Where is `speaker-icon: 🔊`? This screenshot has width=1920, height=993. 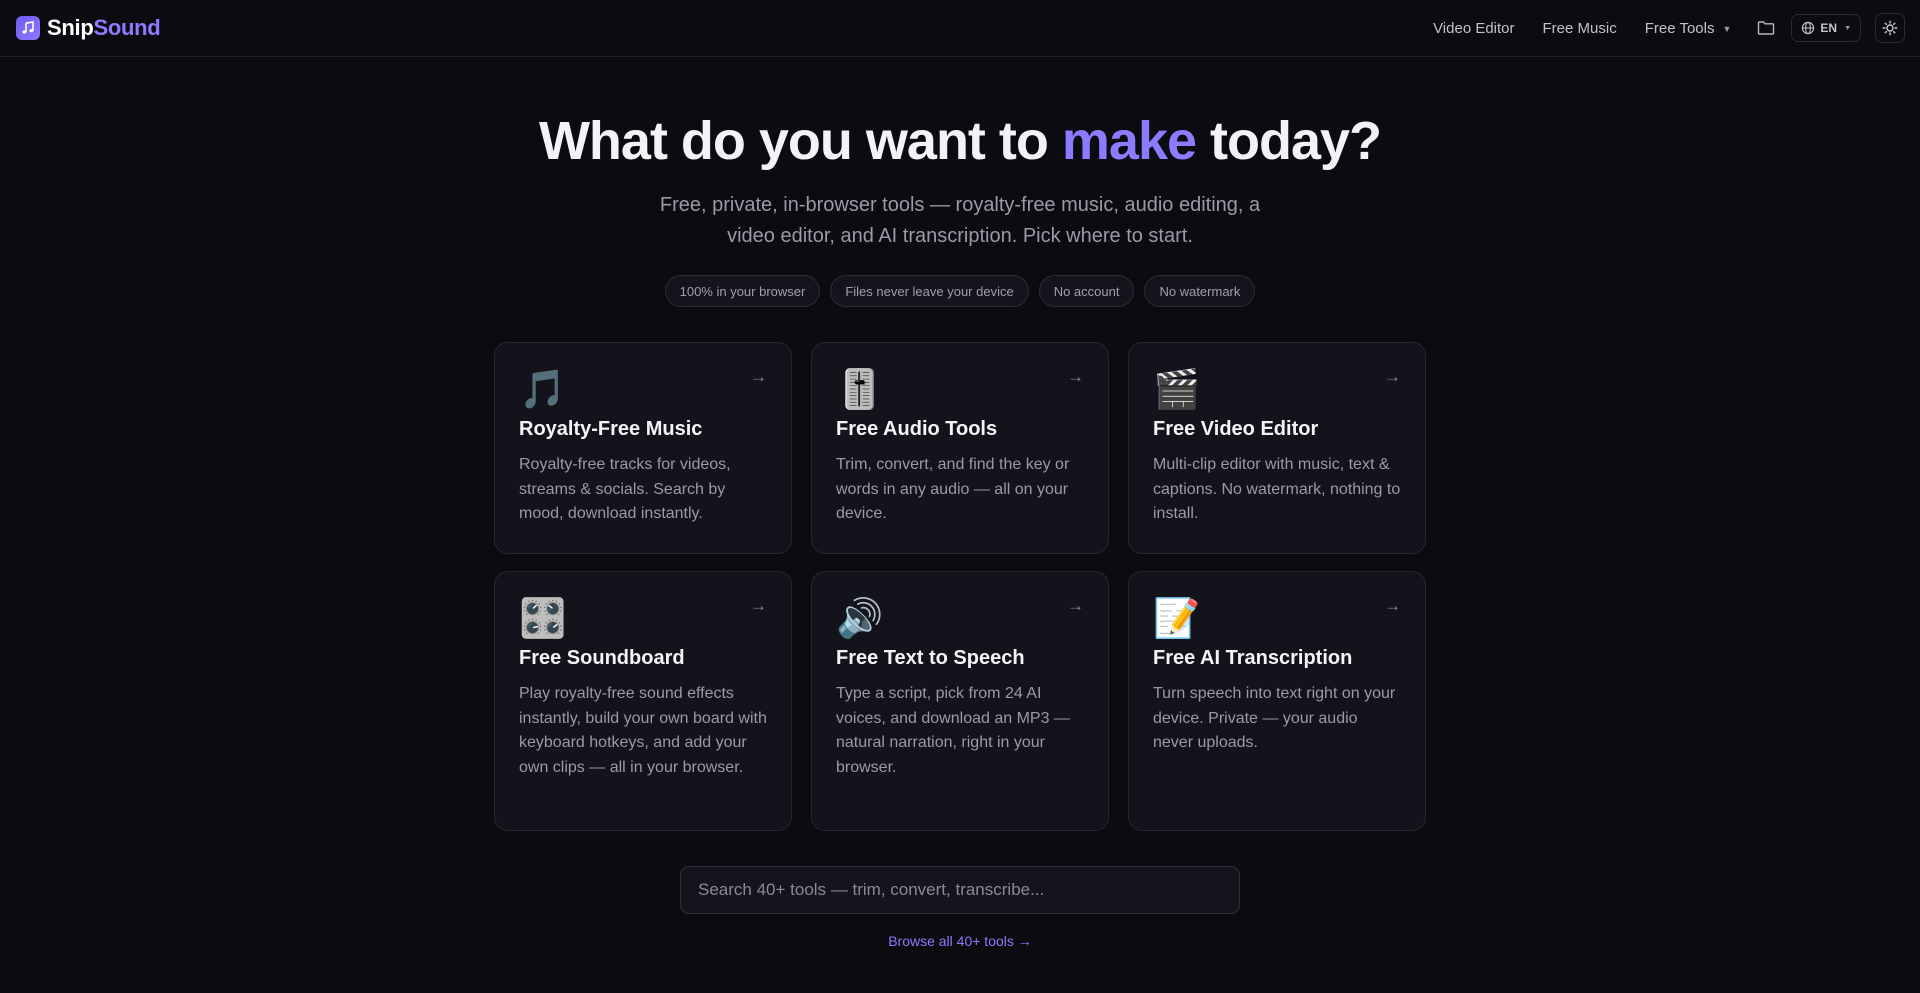 speaker-icon: 🔊 is located at coordinates (860, 618).